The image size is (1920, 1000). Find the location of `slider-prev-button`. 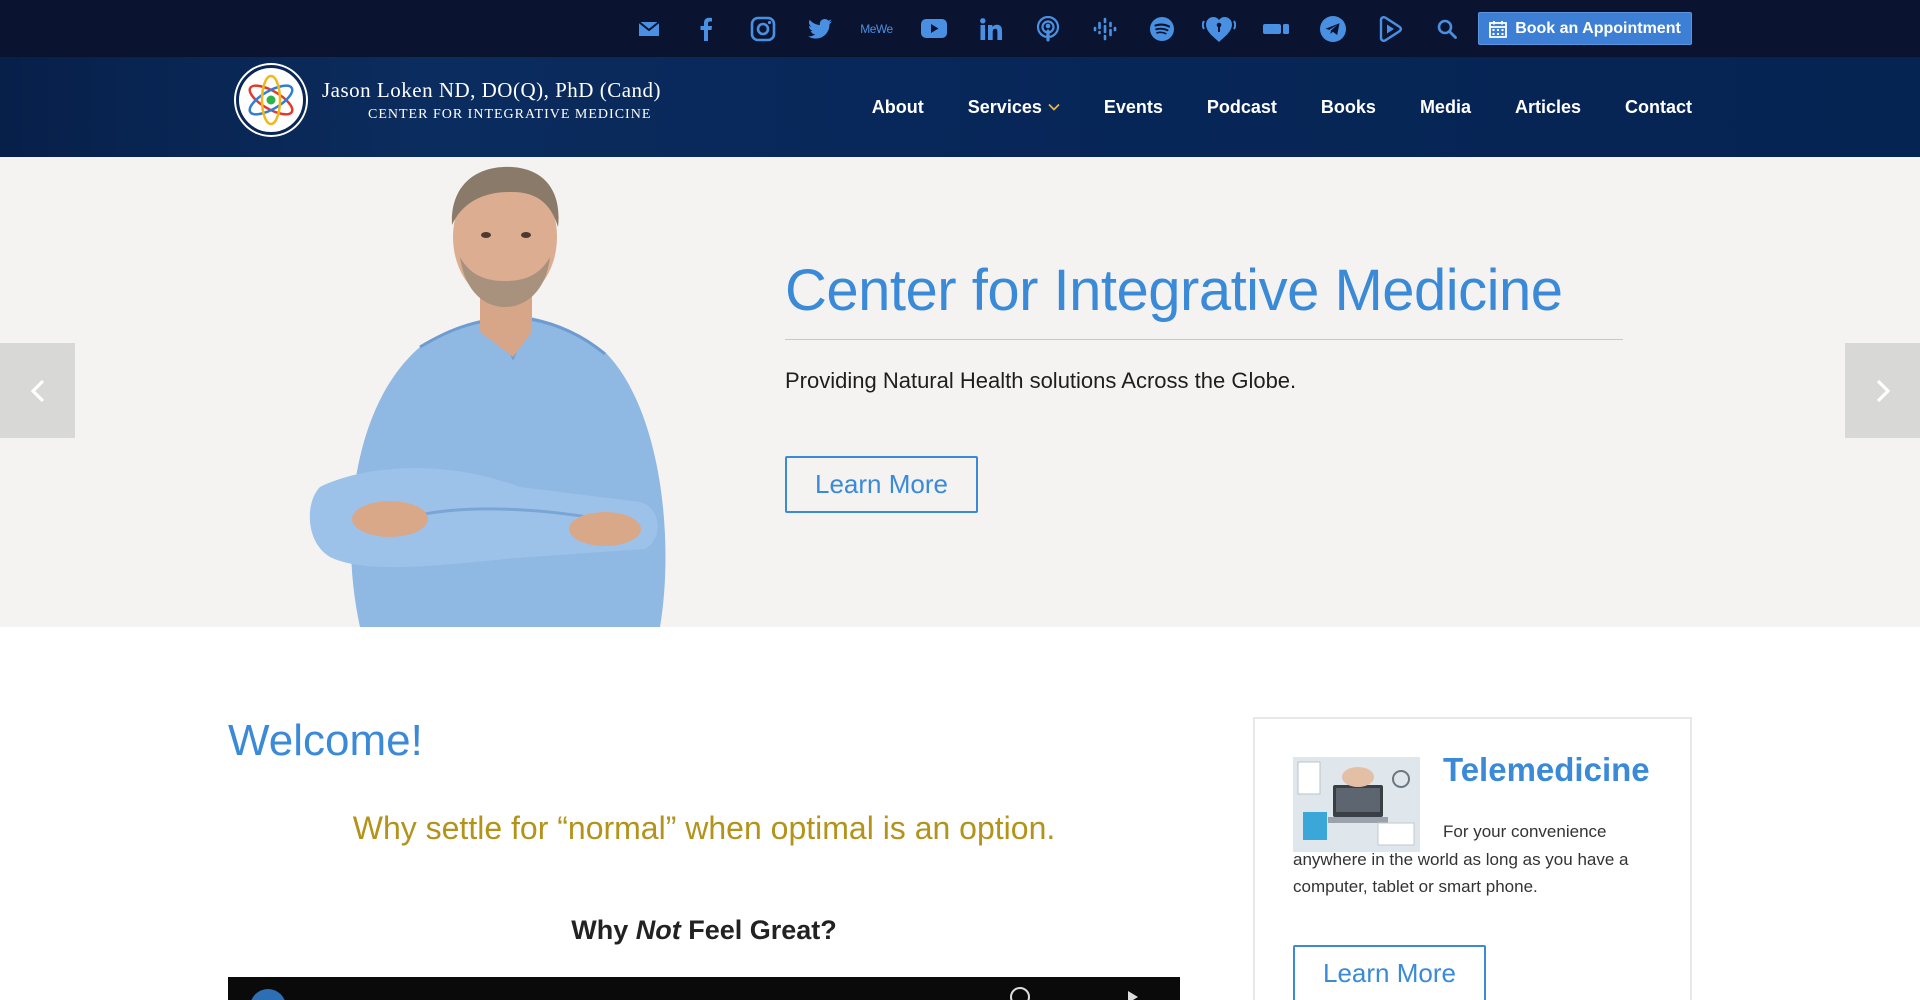

slider-prev-button is located at coordinates (37, 390).